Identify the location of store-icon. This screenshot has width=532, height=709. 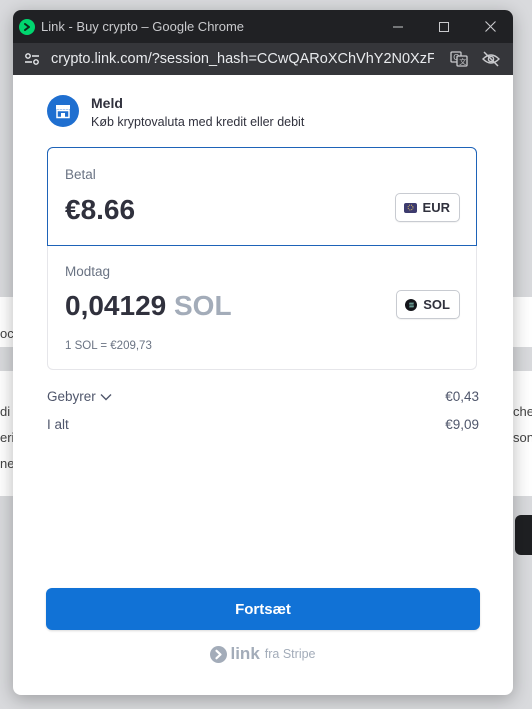
(63, 111).